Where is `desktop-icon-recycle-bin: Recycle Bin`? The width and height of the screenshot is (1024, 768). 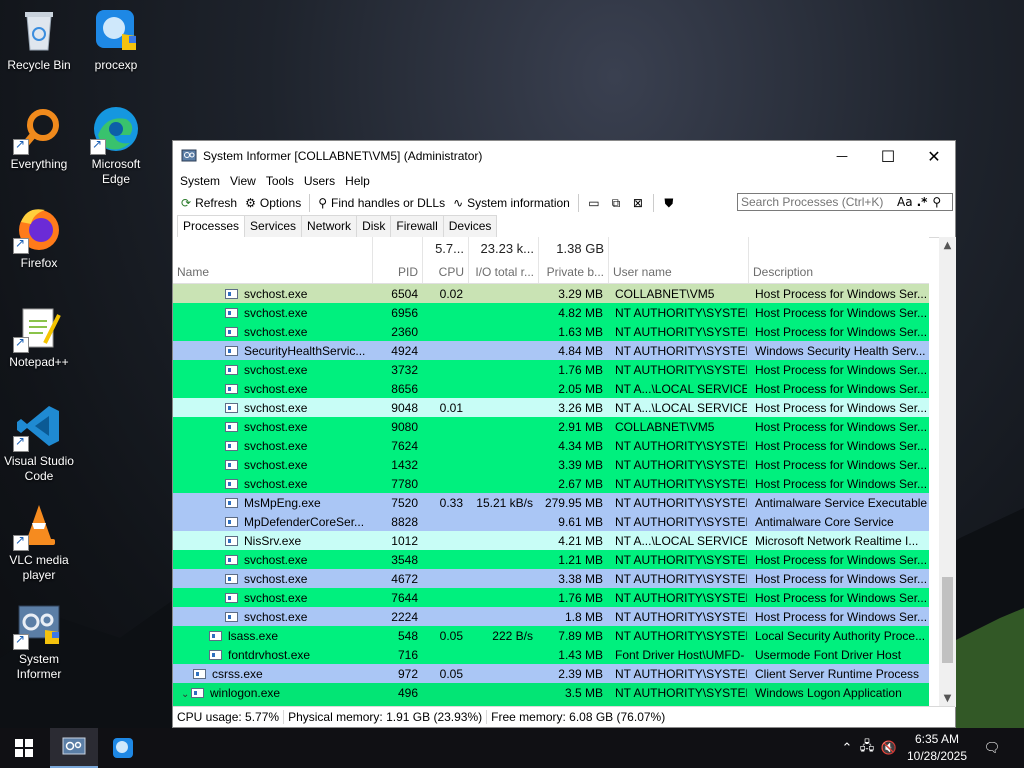 desktop-icon-recycle-bin: Recycle Bin is located at coordinates (39, 39).